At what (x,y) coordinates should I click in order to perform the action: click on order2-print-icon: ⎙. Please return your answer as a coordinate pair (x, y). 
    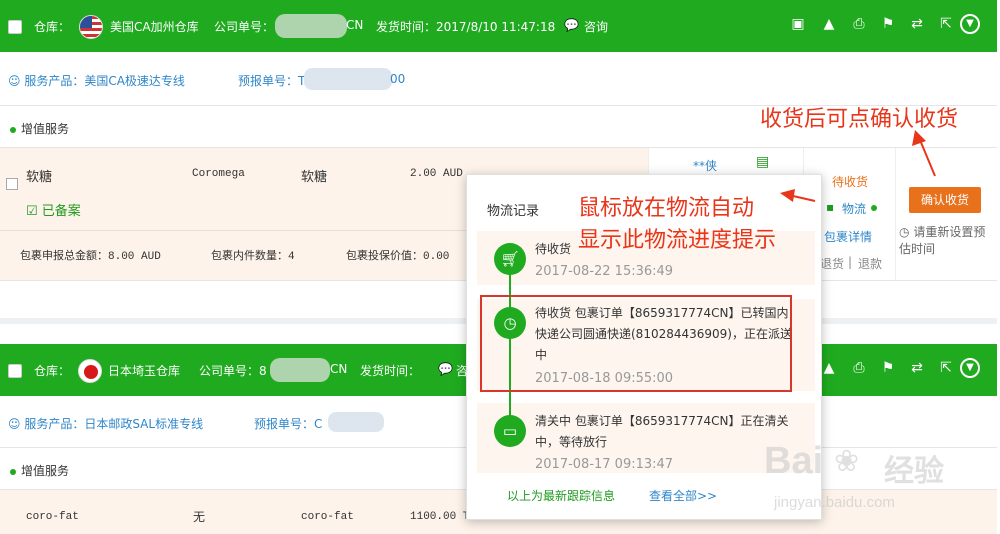
    Looking at the image, I should click on (859, 368).